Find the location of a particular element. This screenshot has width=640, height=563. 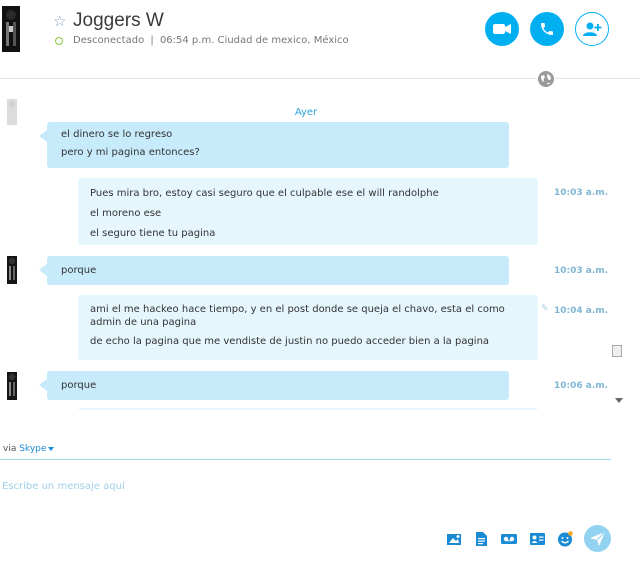

add-people-button is located at coordinates (592, 29).